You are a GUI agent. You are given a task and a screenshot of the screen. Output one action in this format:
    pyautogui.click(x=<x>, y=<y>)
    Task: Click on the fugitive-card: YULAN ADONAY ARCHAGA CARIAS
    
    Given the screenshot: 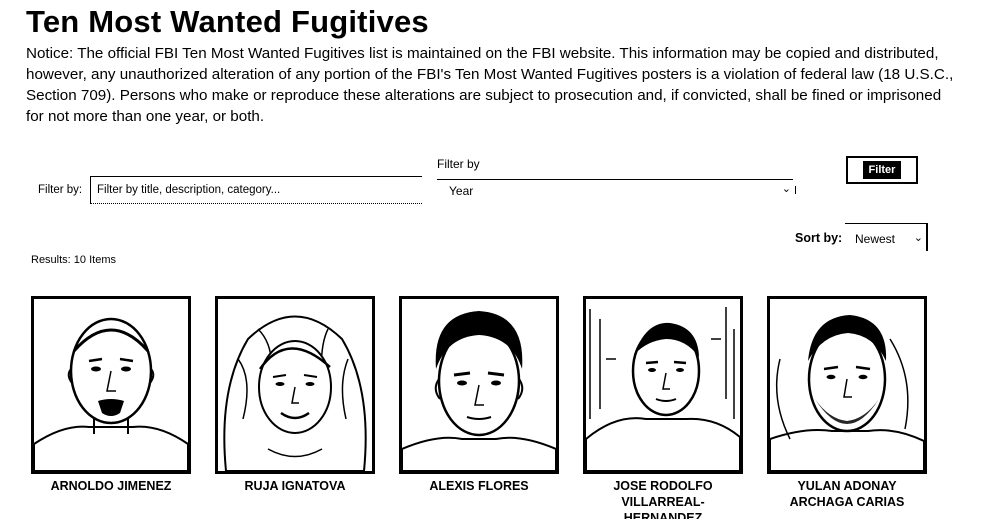 What is the action you would take?
    pyautogui.click(x=847, y=403)
    